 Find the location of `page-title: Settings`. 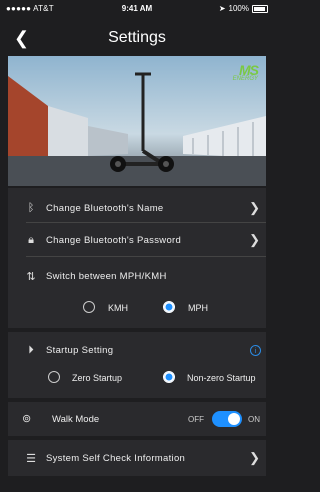

page-title: Settings is located at coordinates (137, 37).